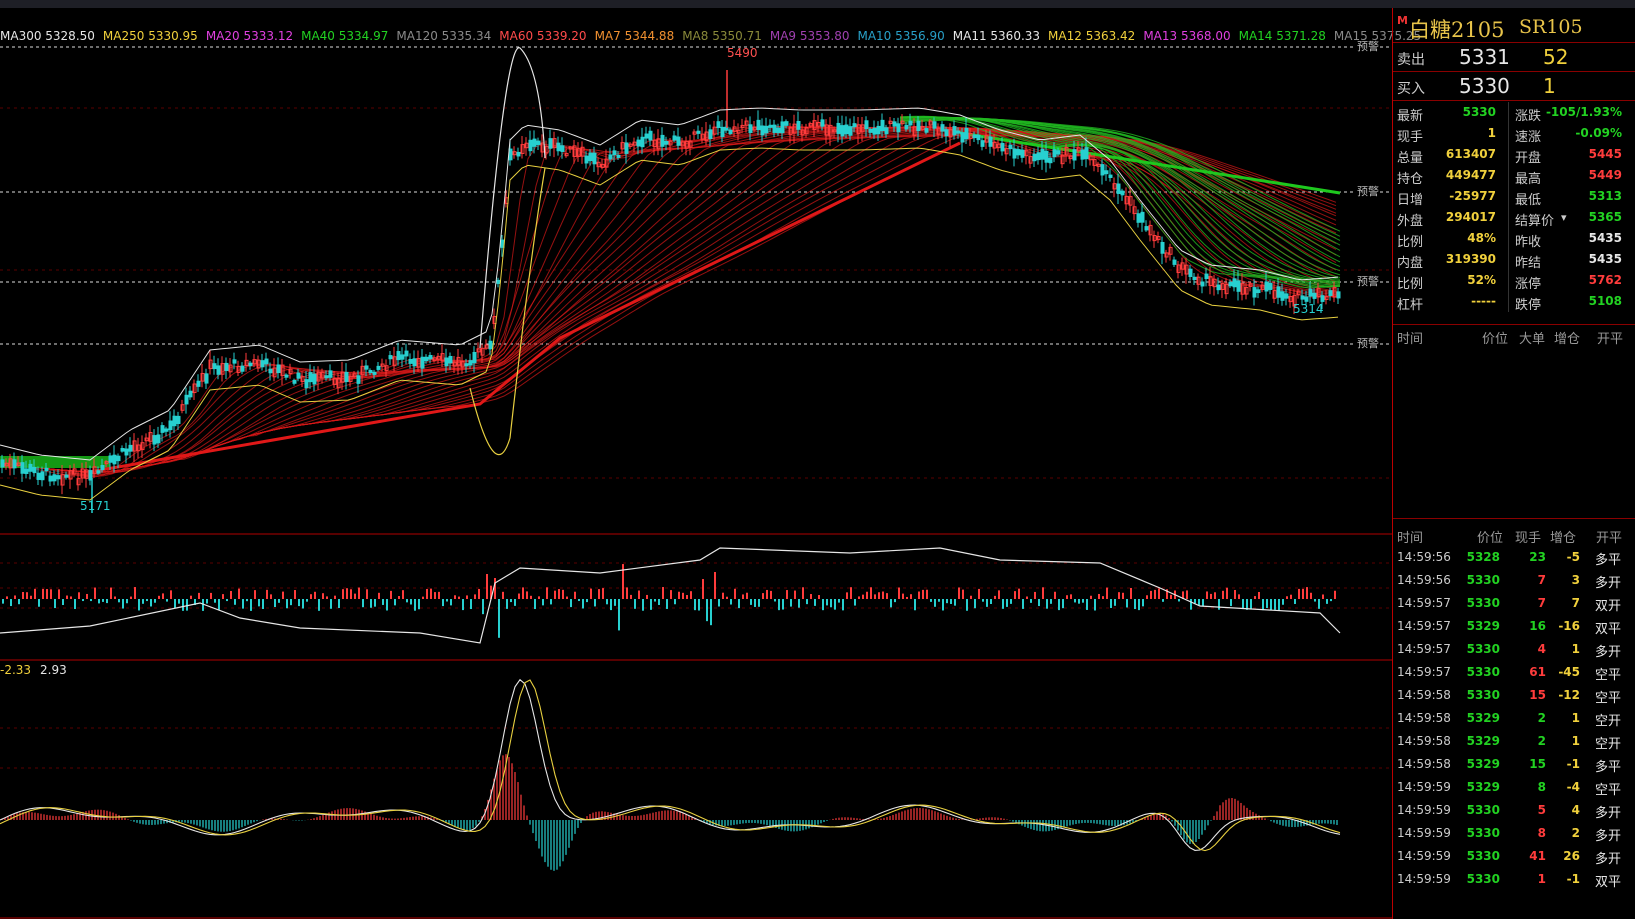 Image resolution: width=1635 pixels, height=919 pixels. Describe the element at coordinates (1514, 764) in the screenshot. I see `tick-row: 14:59:58 5329 15 -1 多平` at that location.